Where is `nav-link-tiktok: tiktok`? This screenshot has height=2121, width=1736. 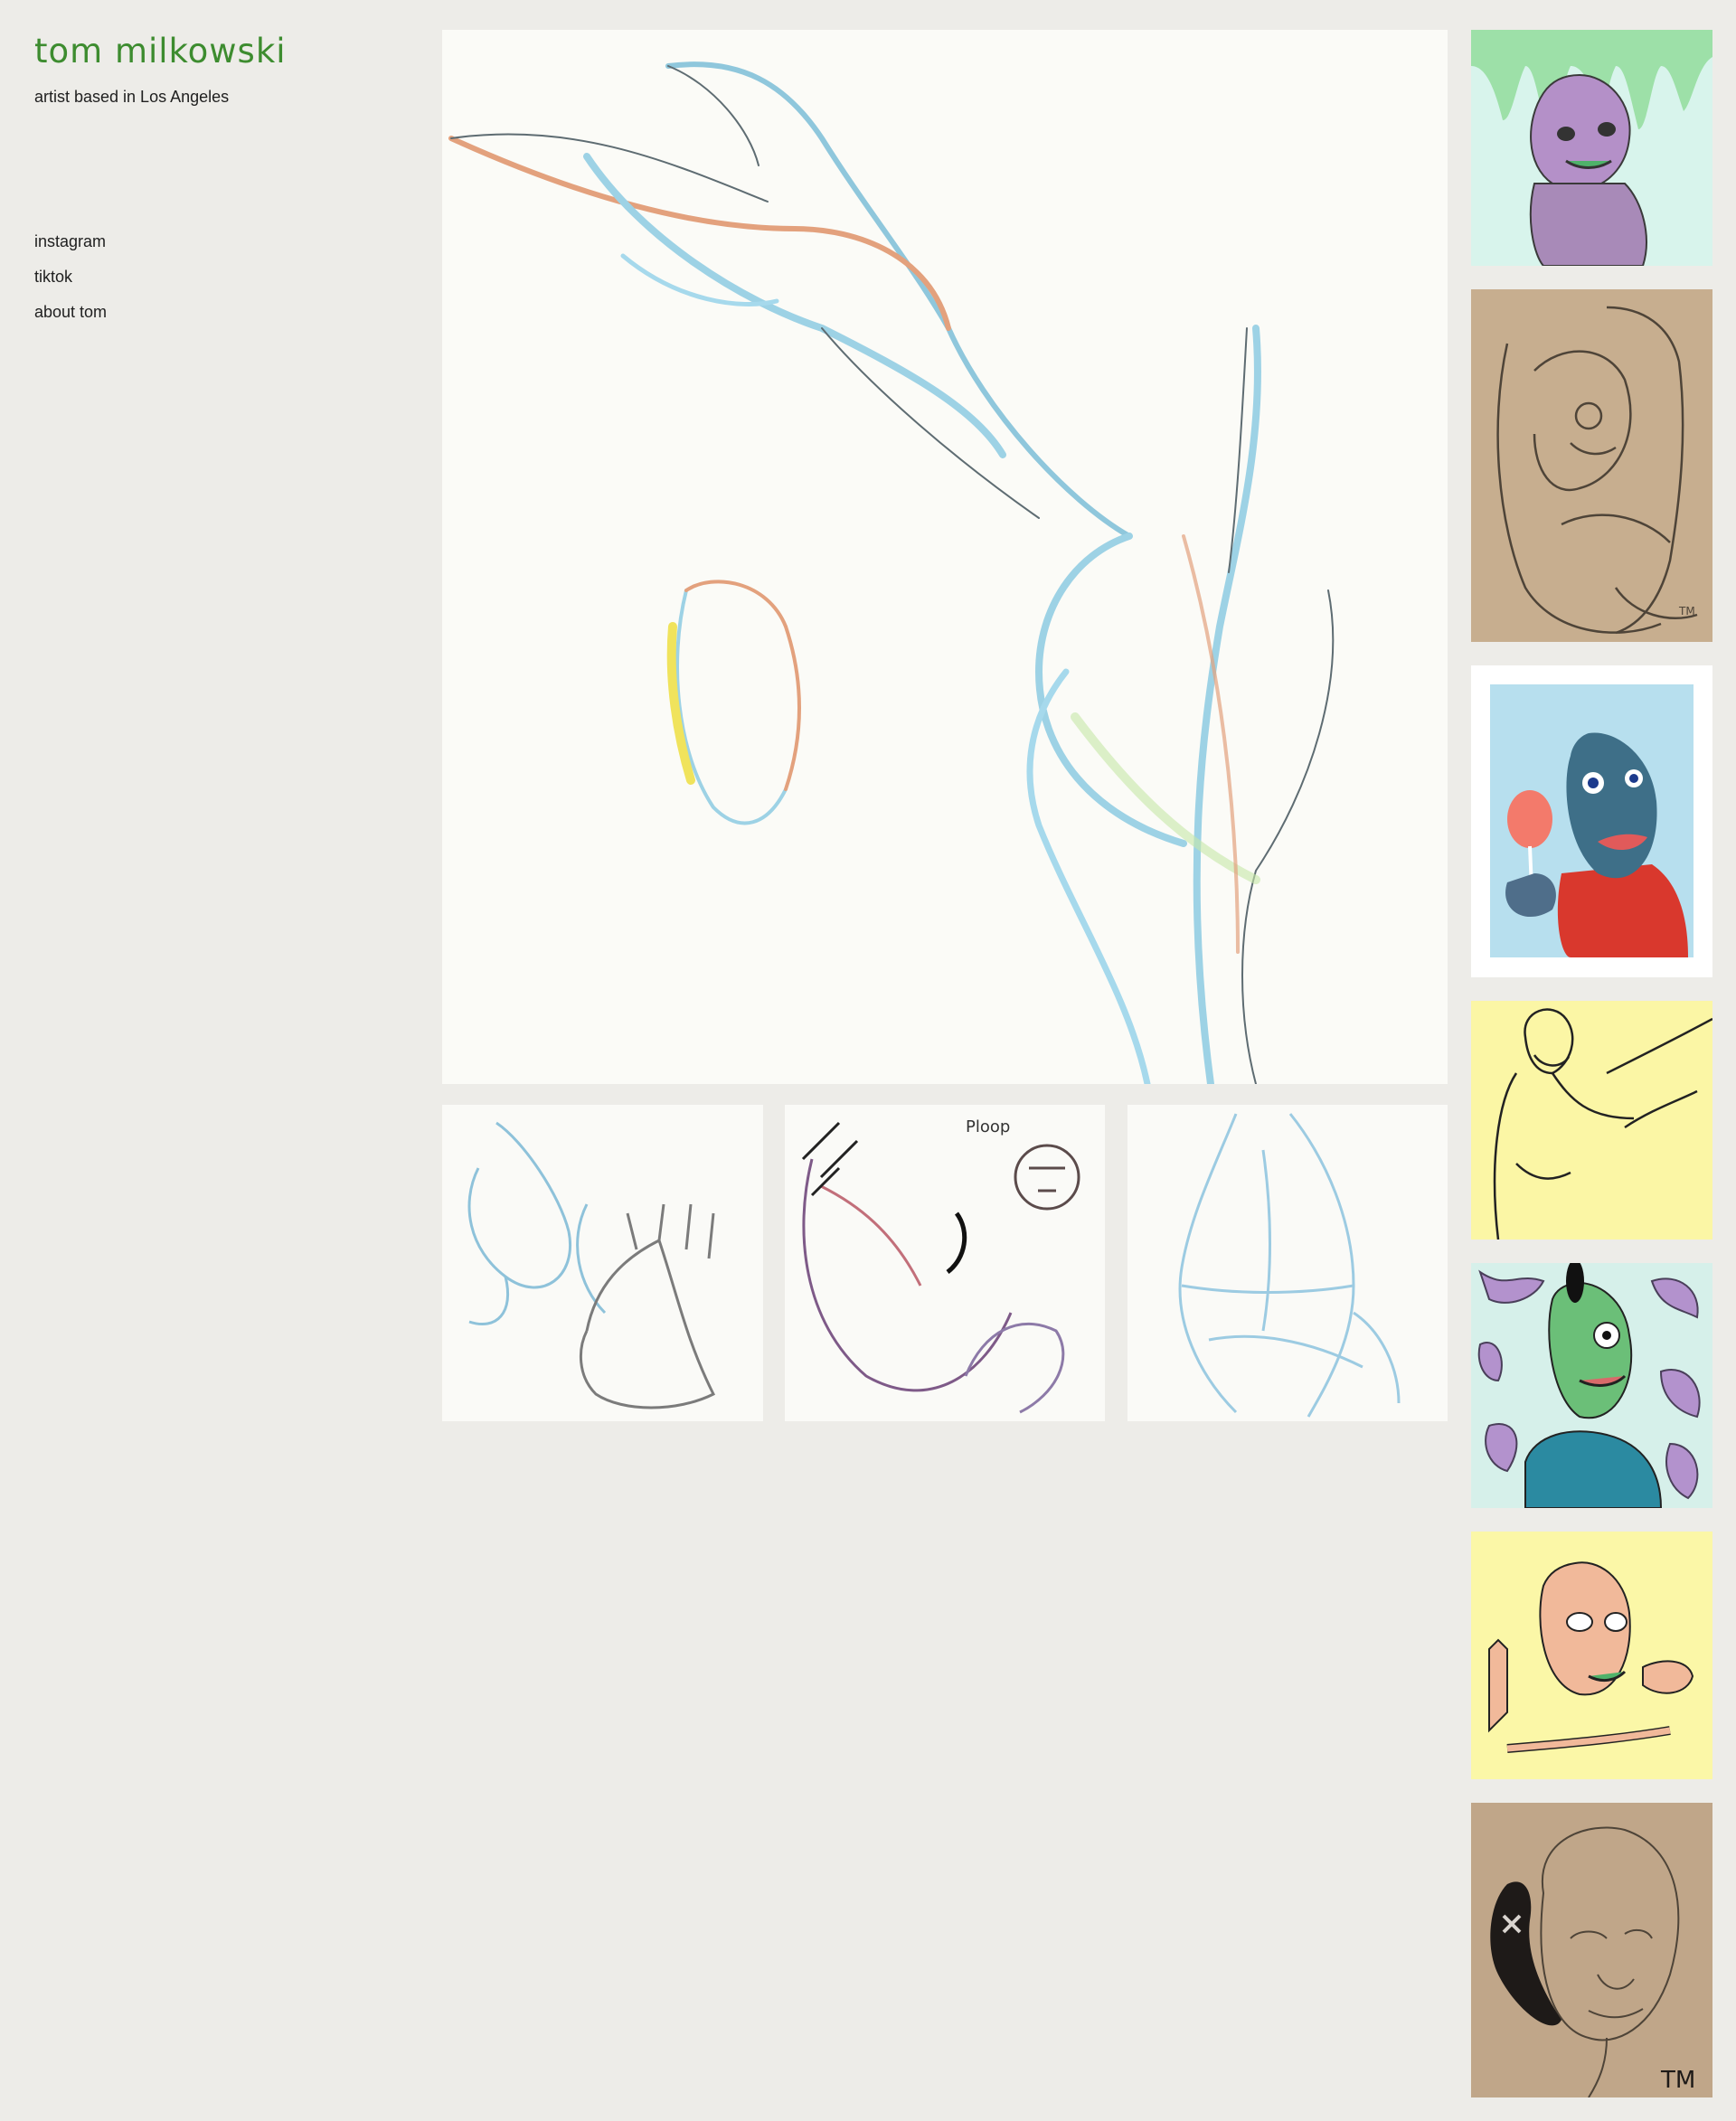 nav-link-tiktok: tiktok is located at coordinates (224, 277).